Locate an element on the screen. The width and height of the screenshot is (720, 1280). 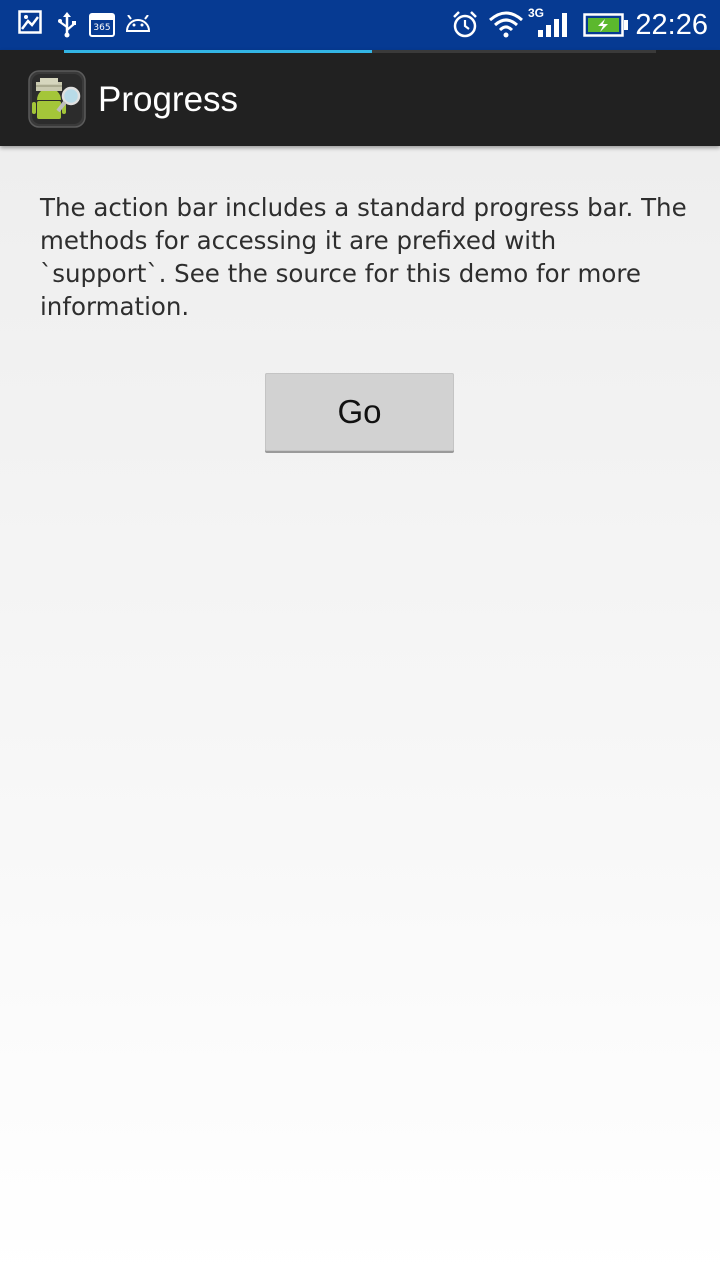
status-time: 22:26 is located at coordinates (671, 25).